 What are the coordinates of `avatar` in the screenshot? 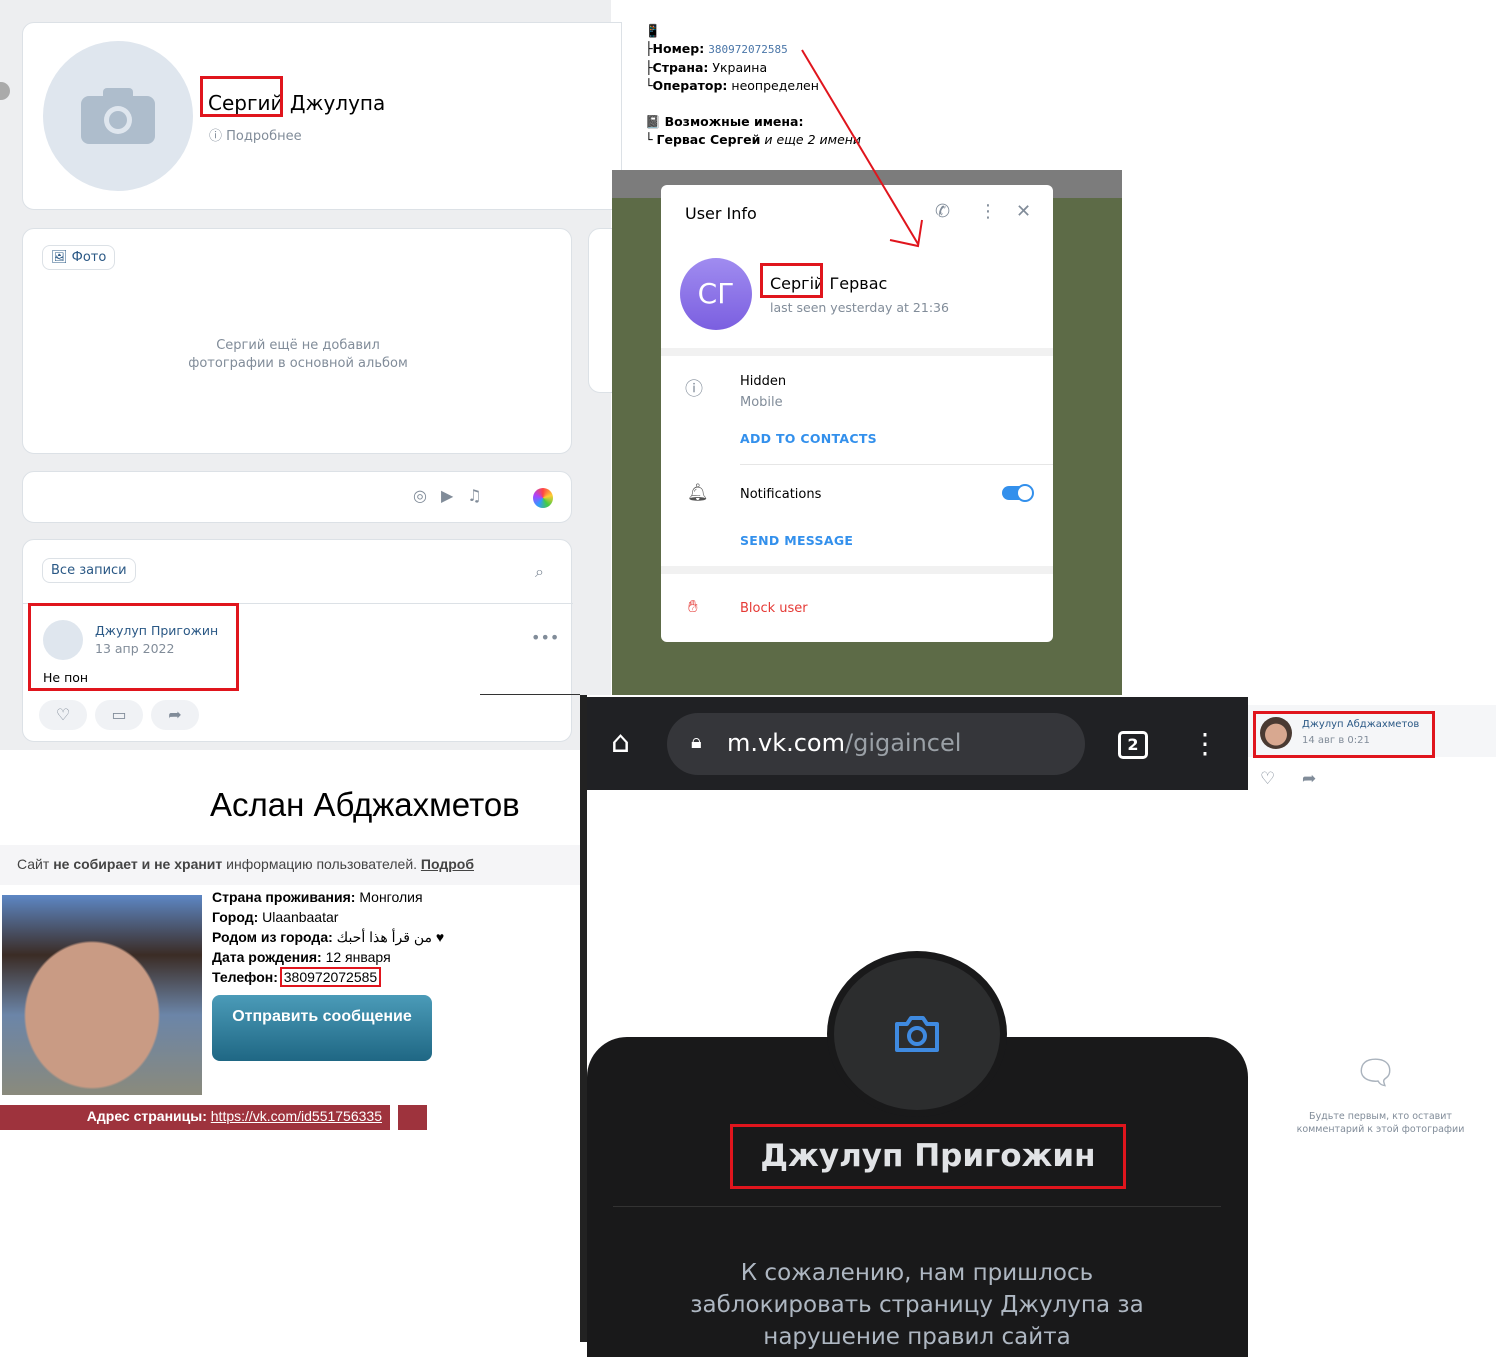 It's located at (917, 1034).